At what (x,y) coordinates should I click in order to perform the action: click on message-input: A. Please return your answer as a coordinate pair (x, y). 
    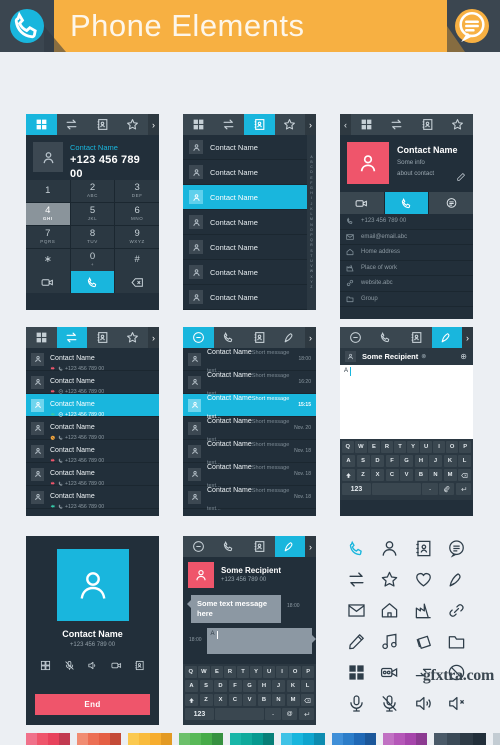
    Looking at the image, I should click on (406, 402).